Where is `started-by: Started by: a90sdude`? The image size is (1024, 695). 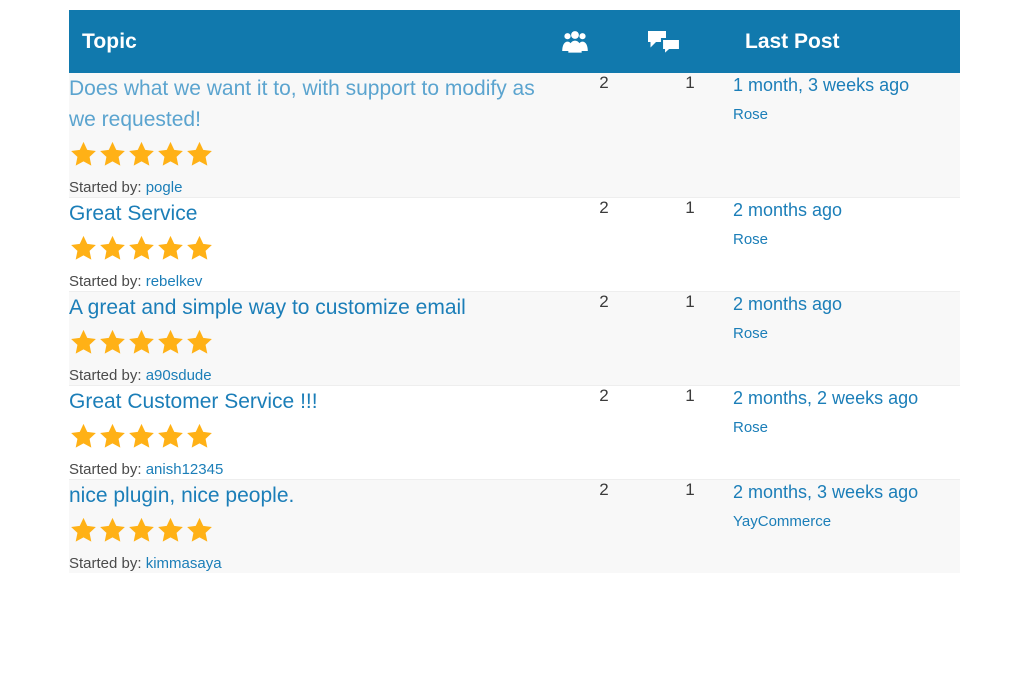
started-by: Started by: a90sdude is located at coordinates (315, 375).